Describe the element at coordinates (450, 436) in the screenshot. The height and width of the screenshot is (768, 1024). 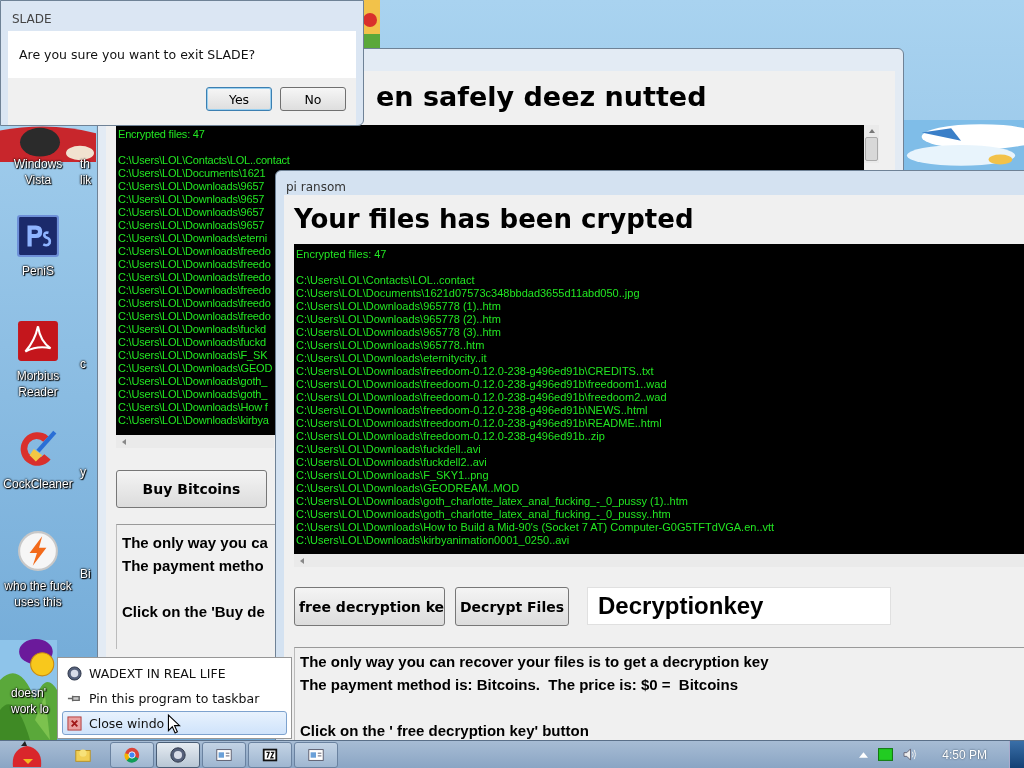
I see `log-line: C:\Users\LOL\Downloads\freedoom-0.12.0-238-g496ed91b..zip` at that location.